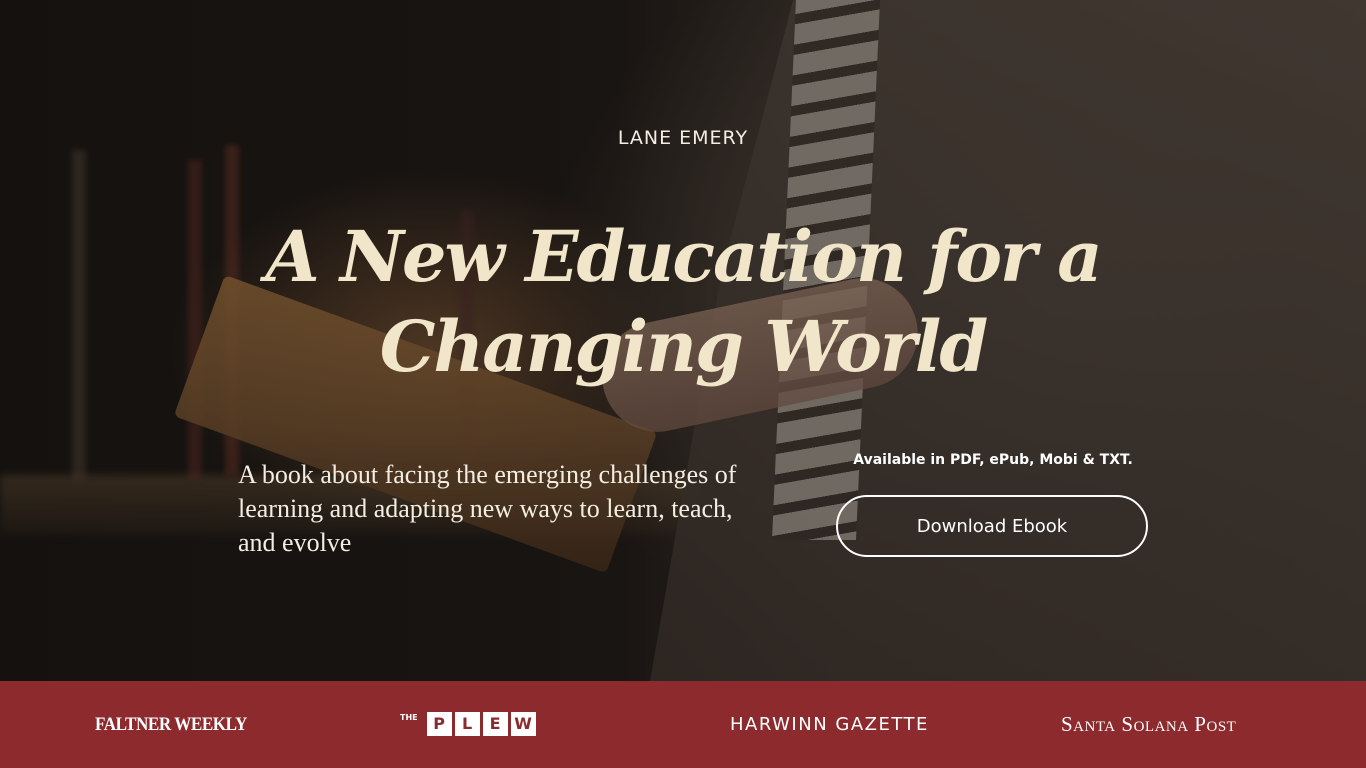  What do you see at coordinates (523, 724) in the screenshot?
I see `plew-letter-tile: W` at bounding box center [523, 724].